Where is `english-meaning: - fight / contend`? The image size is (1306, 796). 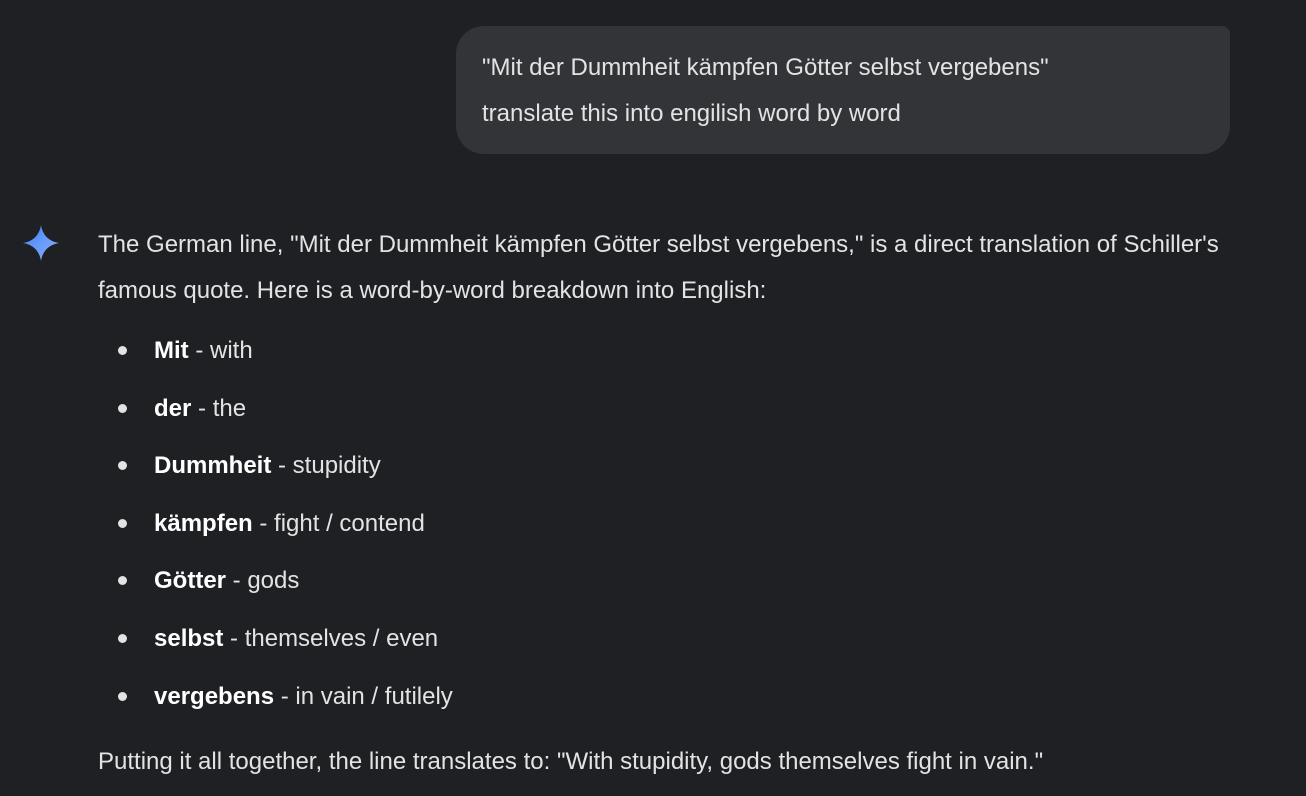 english-meaning: - fight / contend is located at coordinates (338, 523).